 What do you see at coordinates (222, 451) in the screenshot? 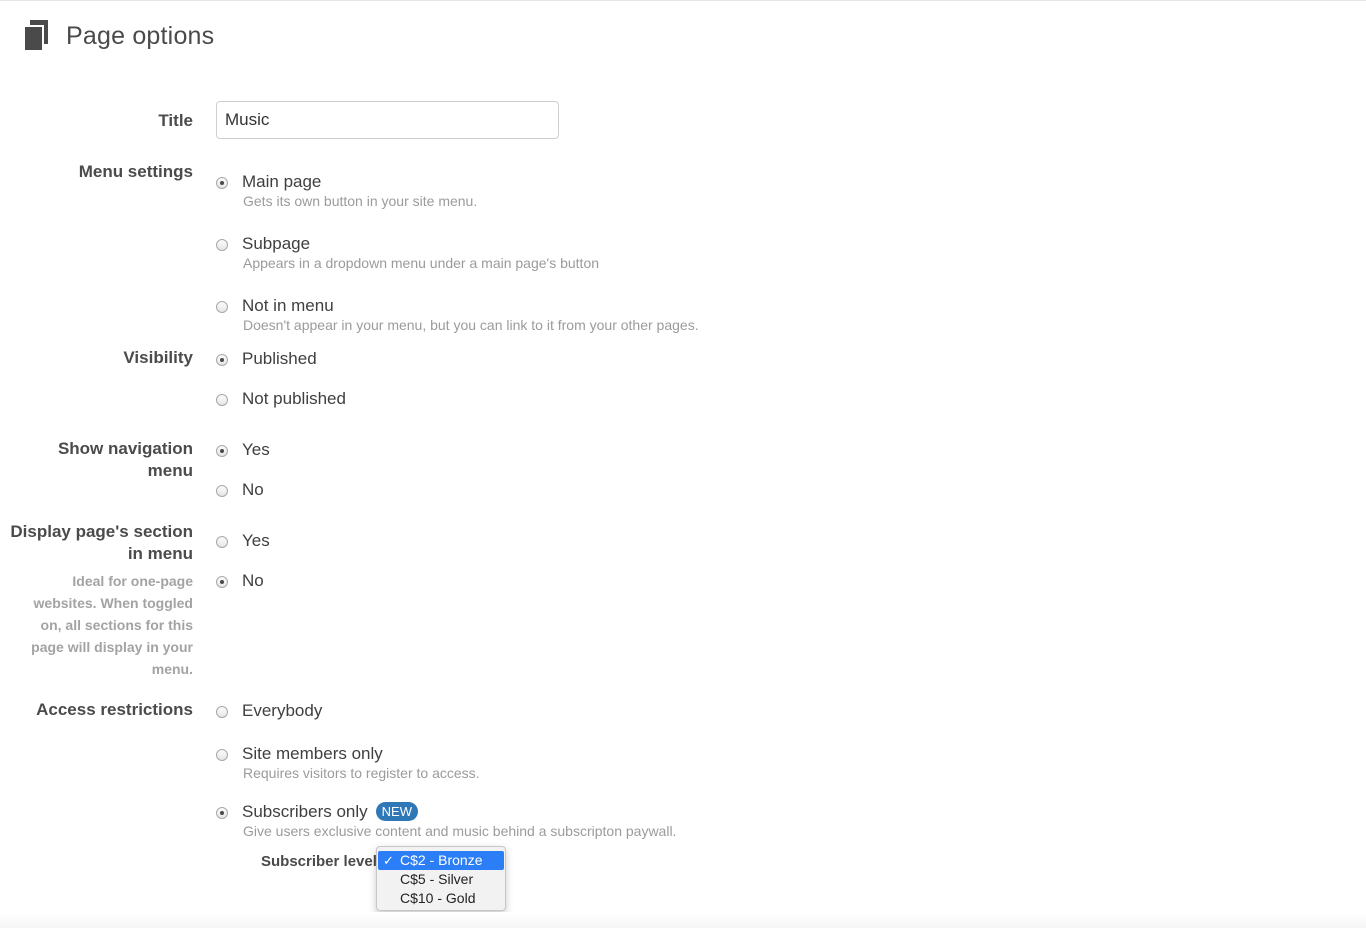
I see `radio-show-nav-yes` at bounding box center [222, 451].